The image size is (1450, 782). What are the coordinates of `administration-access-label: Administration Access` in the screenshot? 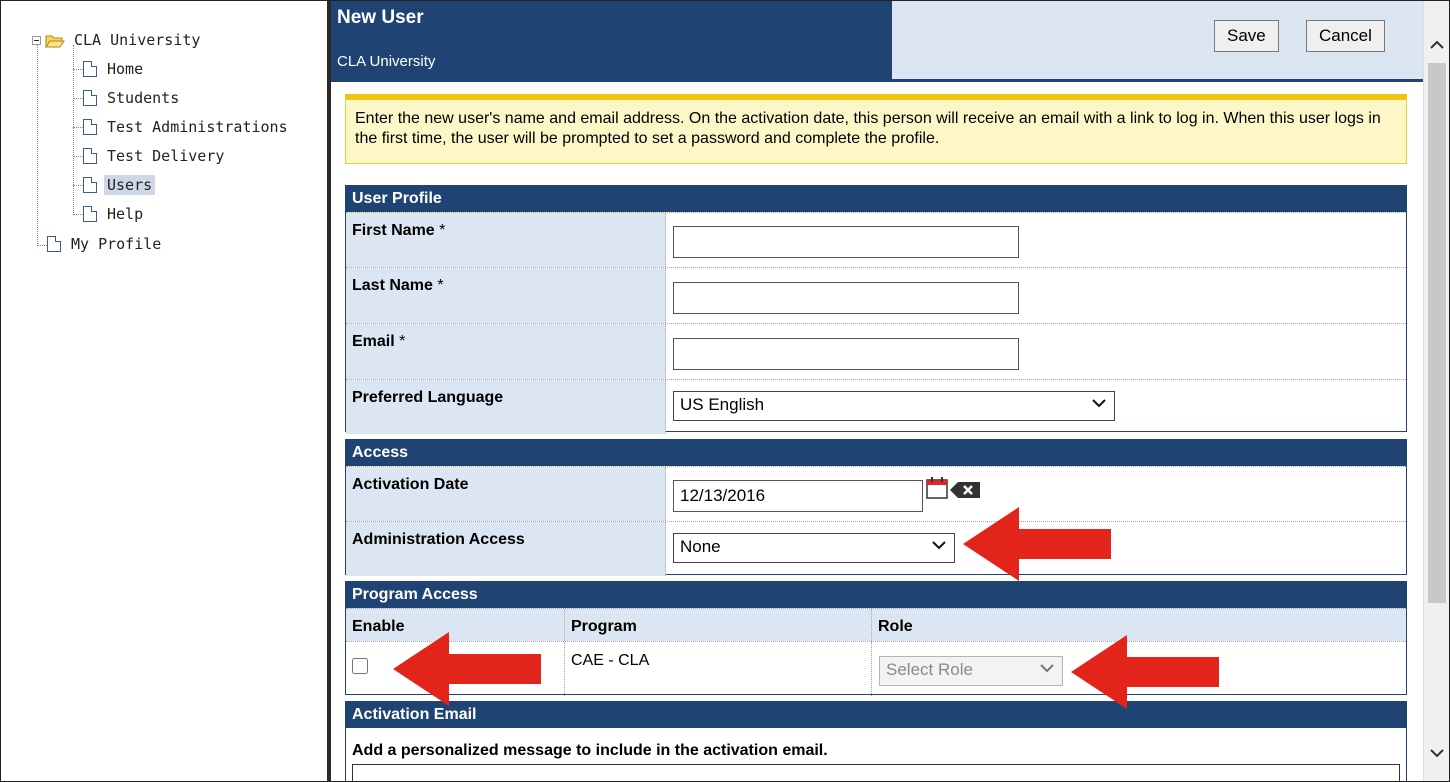 It's located at (506, 549).